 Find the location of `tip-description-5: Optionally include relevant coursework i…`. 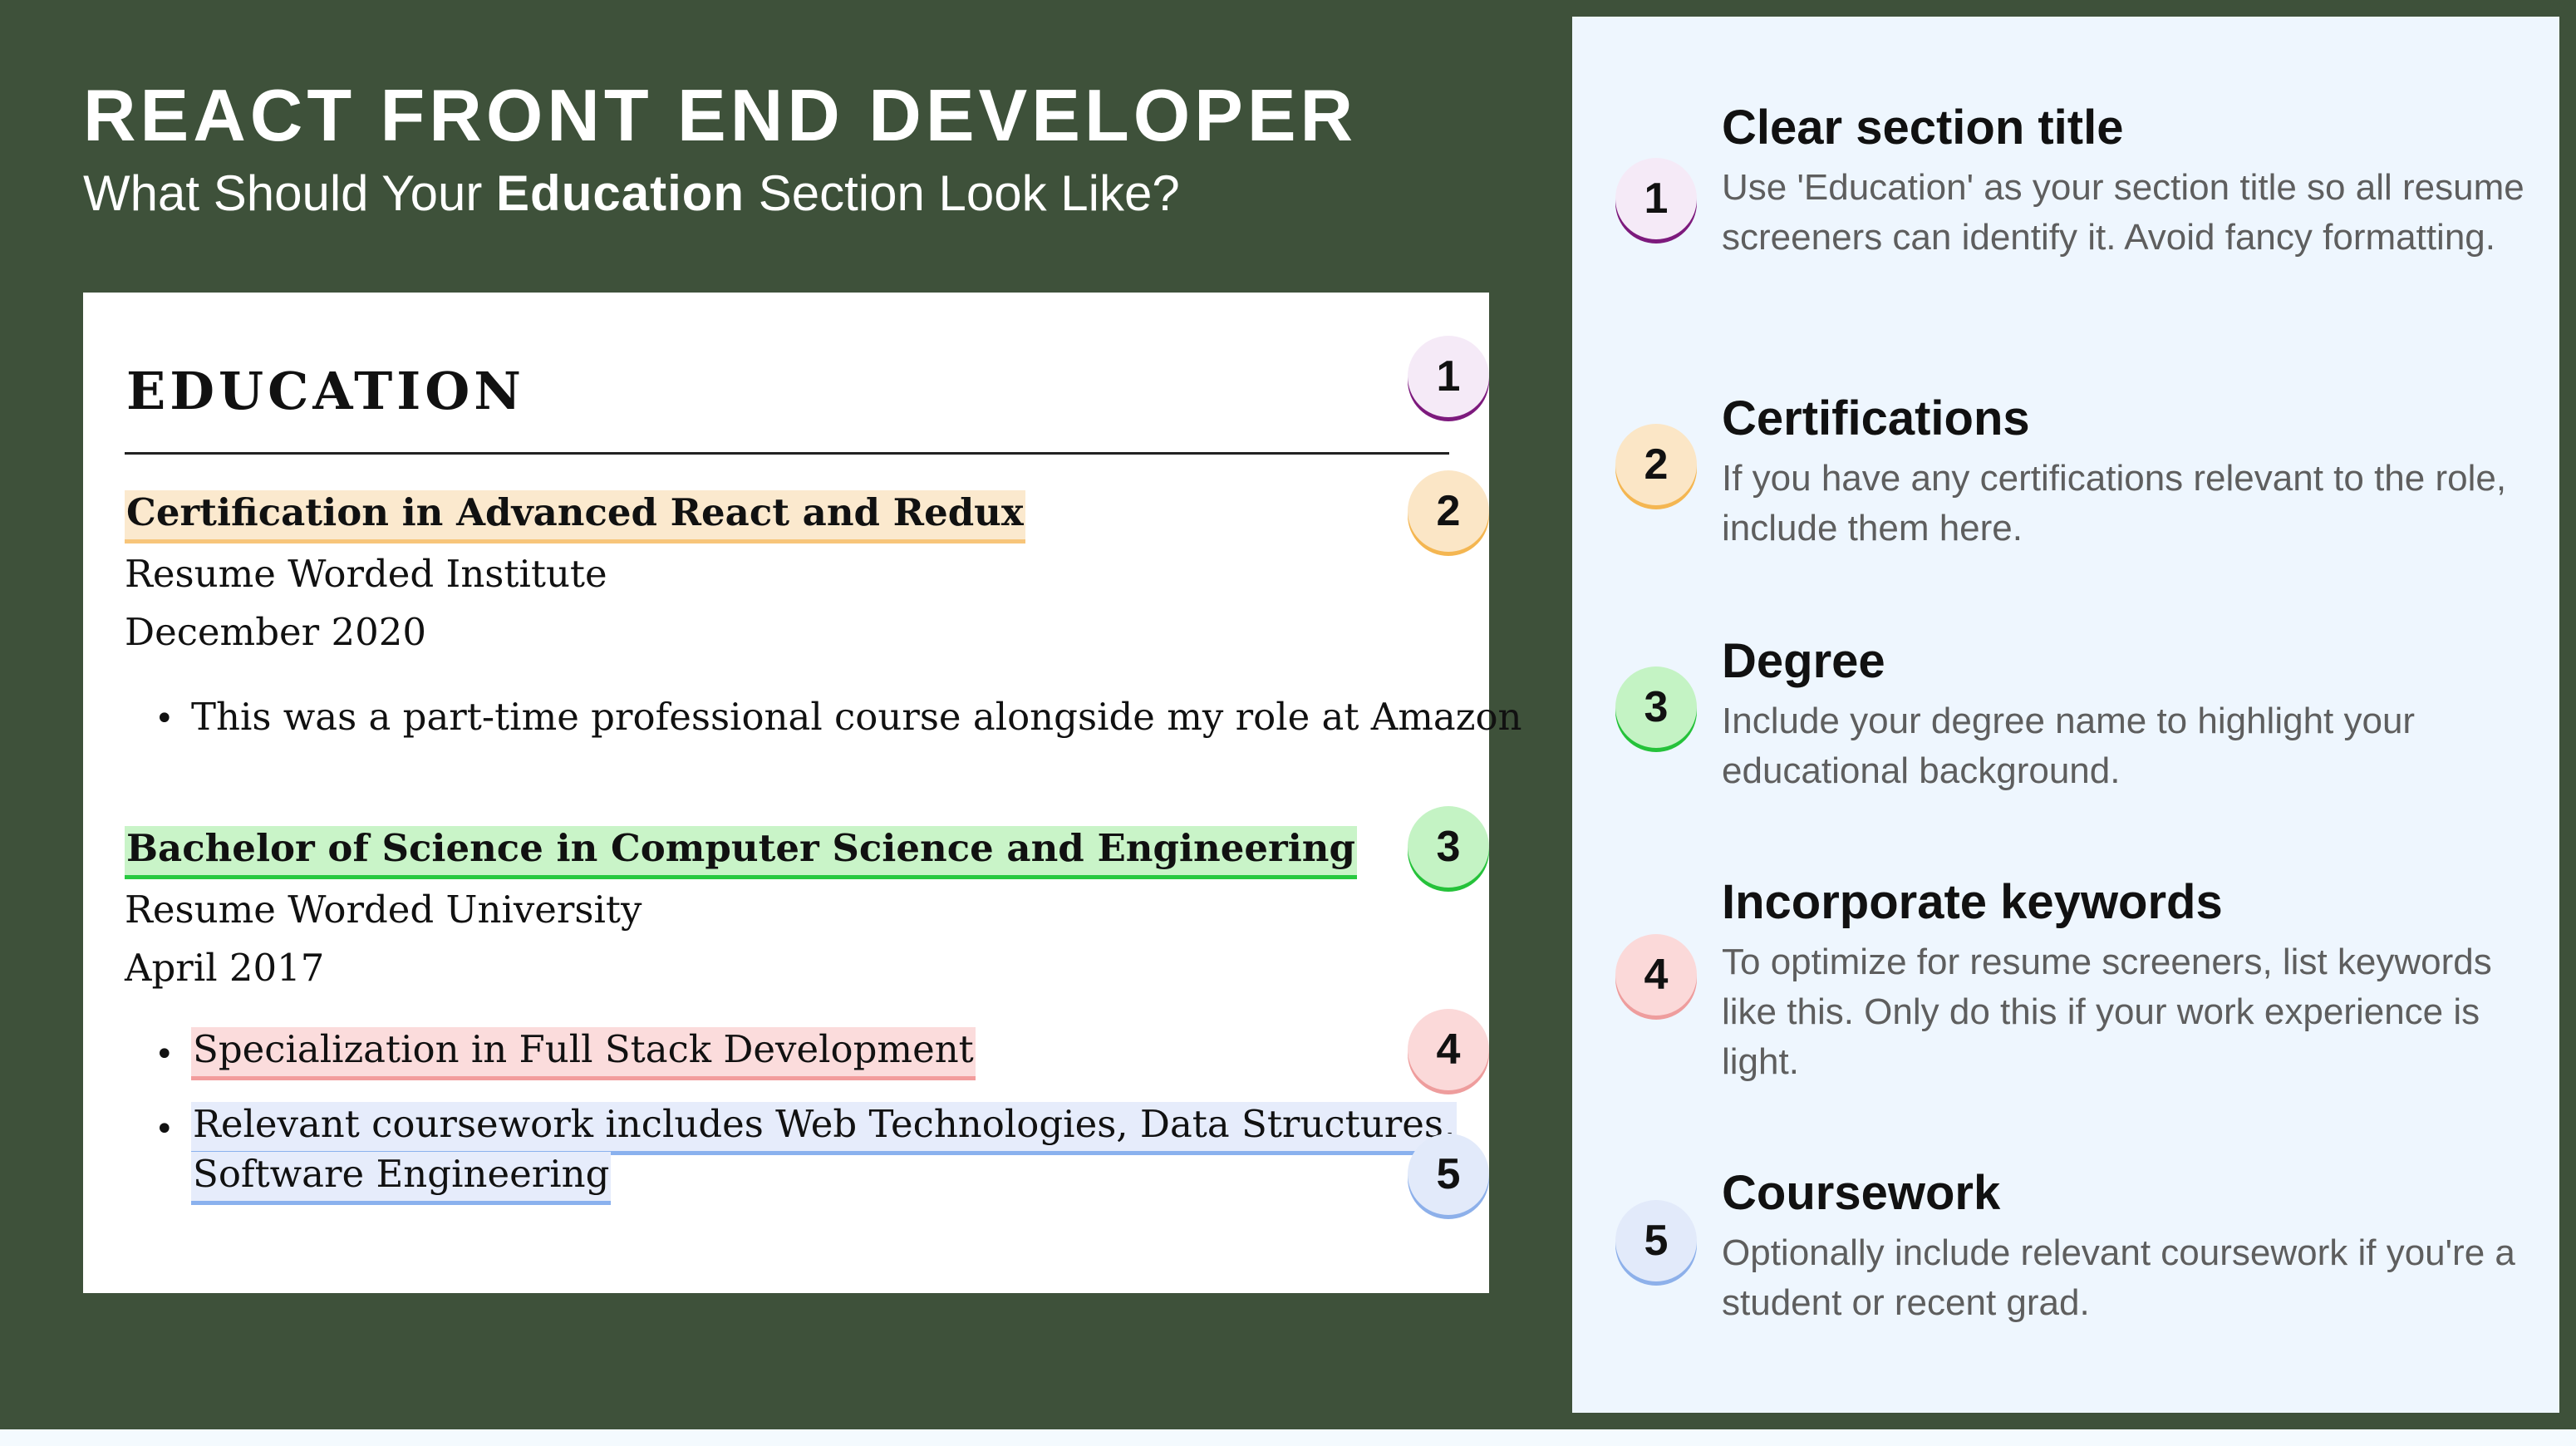

tip-description-5: Optionally include relevant coursework i… is located at coordinates (2118, 1277).